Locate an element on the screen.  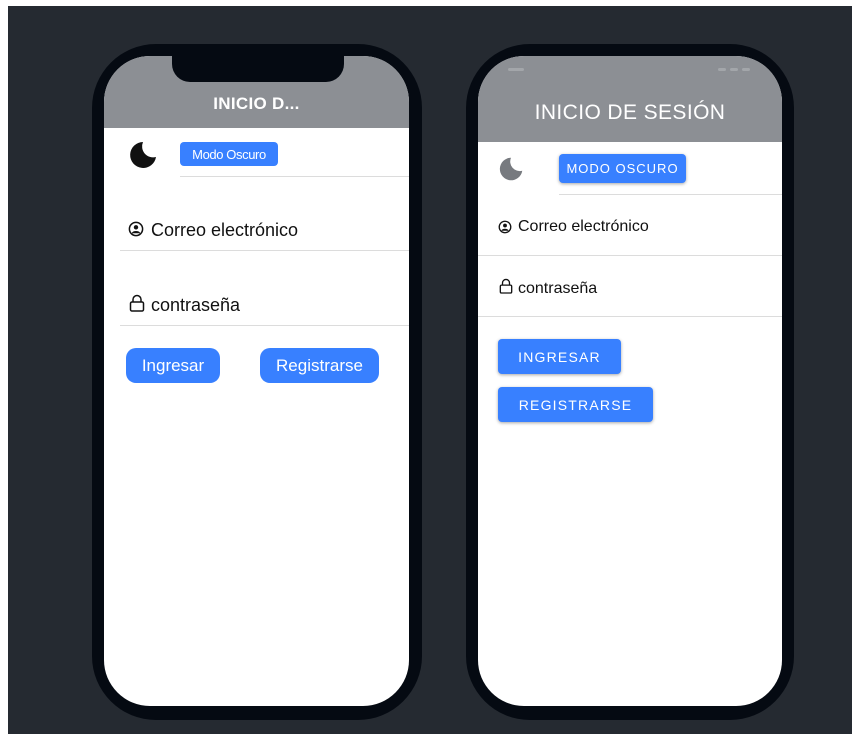
ios-login-button: Ingresar is located at coordinates (173, 365).